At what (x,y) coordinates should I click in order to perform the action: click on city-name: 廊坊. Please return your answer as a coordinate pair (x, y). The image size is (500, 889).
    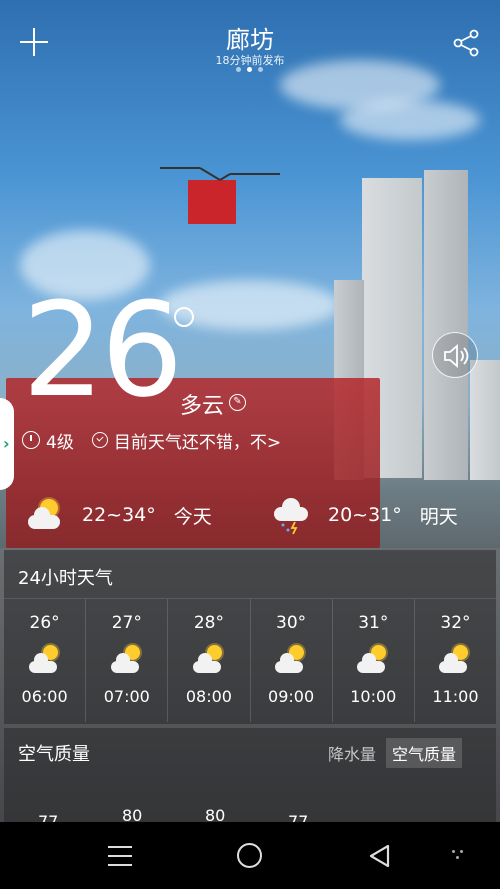
    Looking at the image, I should click on (250, 37).